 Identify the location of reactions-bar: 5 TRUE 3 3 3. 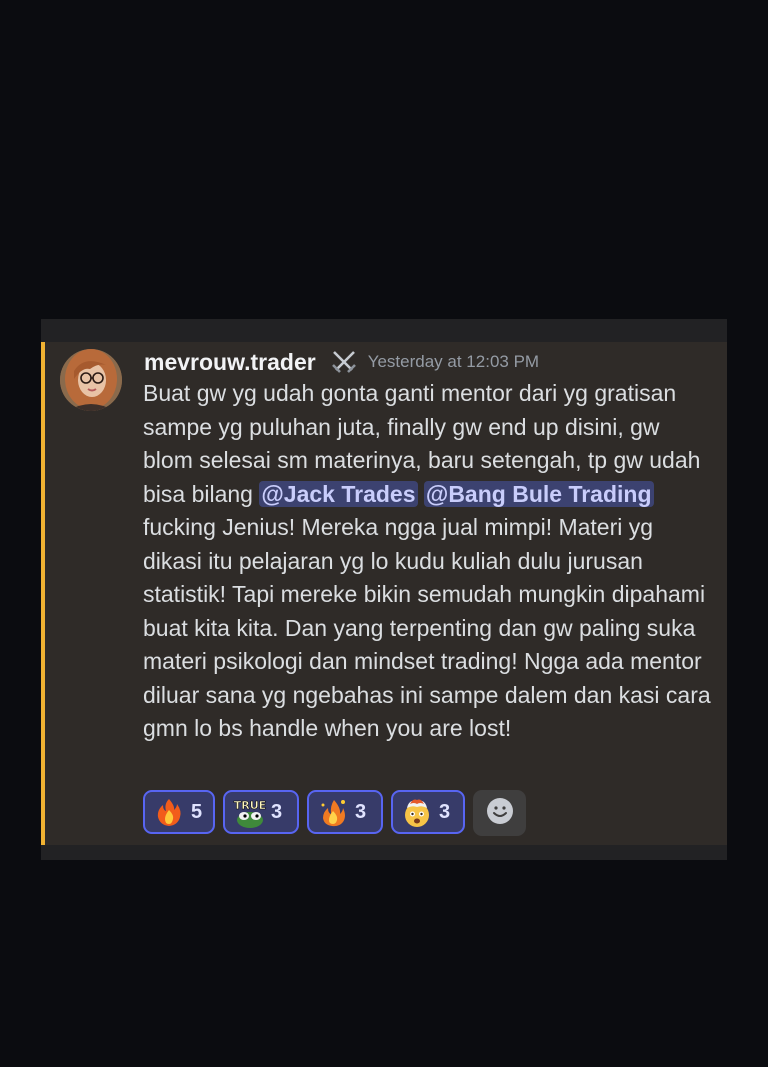
(334, 813).